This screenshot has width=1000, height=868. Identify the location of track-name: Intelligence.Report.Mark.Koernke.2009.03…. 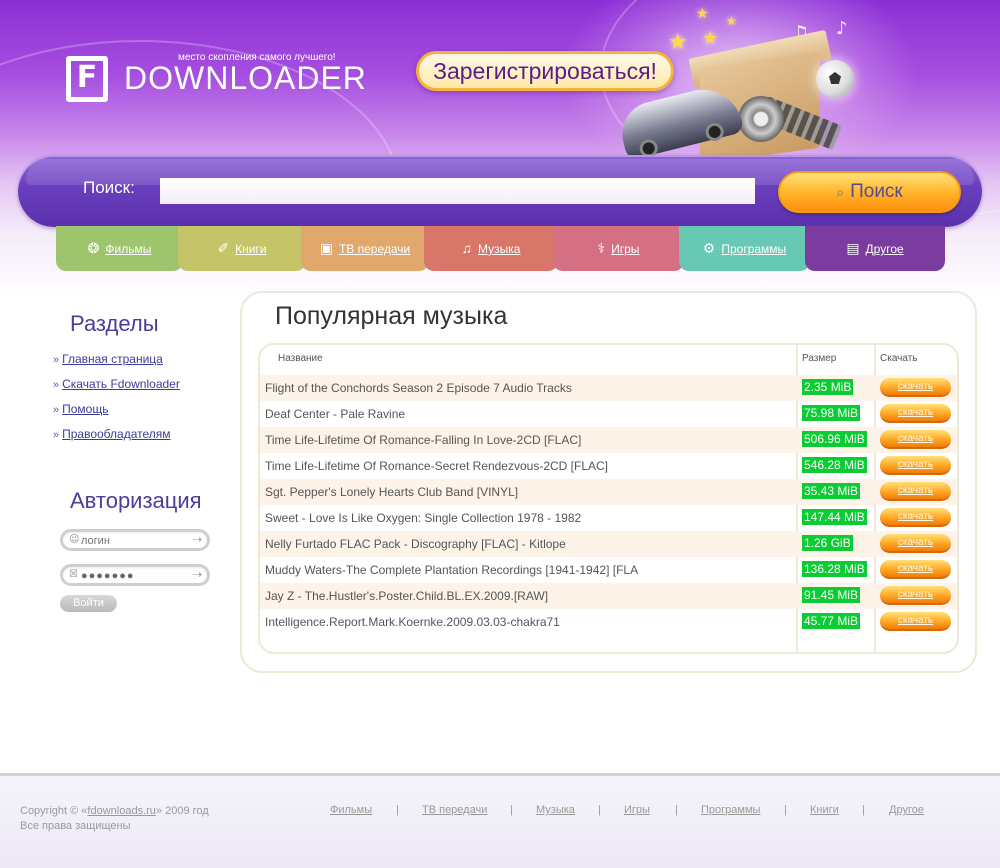
(529, 622).